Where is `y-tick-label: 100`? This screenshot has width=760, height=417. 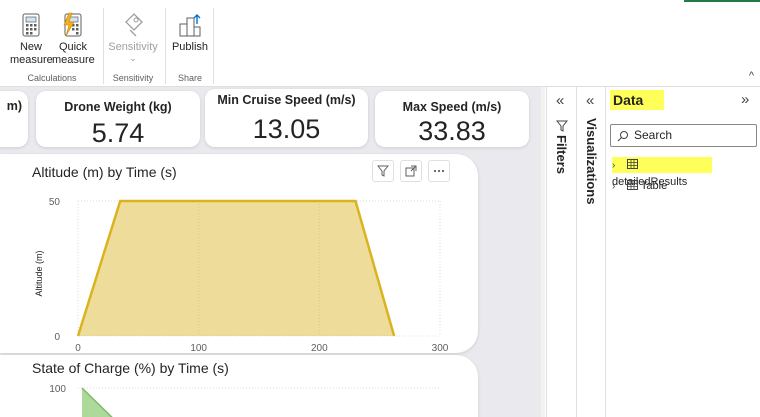 y-tick-label: 100 is located at coordinates (57, 389).